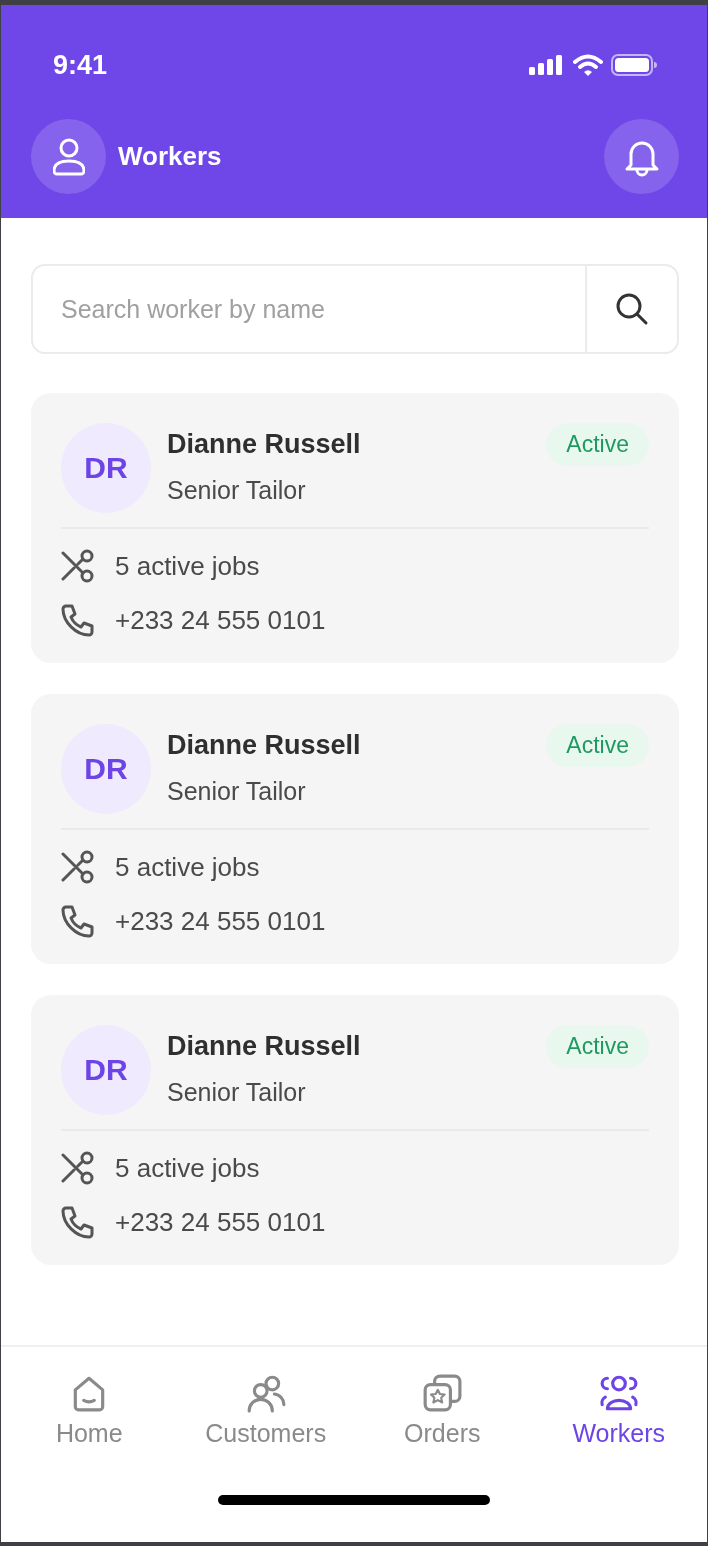 The height and width of the screenshot is (1546, 708). I want to click on star-cards-icon, so click(442, 1393).